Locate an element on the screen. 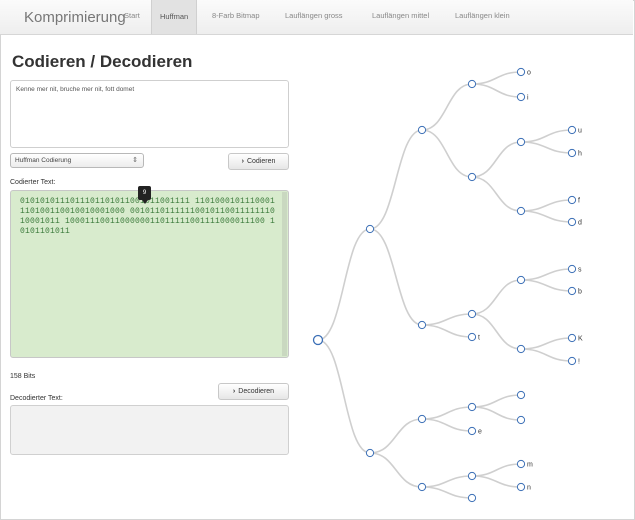 This screenshot has width=635, height=520. codec-select: Huffman Codierung ⇕ is located at coordinates (77, 160).